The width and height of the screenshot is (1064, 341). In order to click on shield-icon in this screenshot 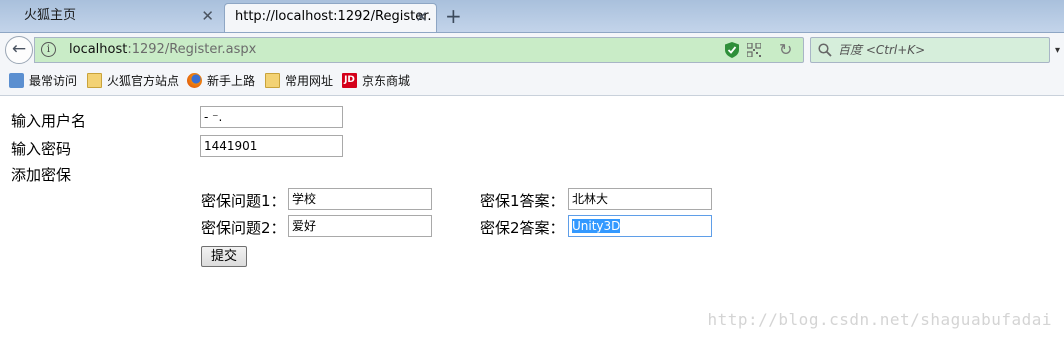, I will do `click(732, 50)`.